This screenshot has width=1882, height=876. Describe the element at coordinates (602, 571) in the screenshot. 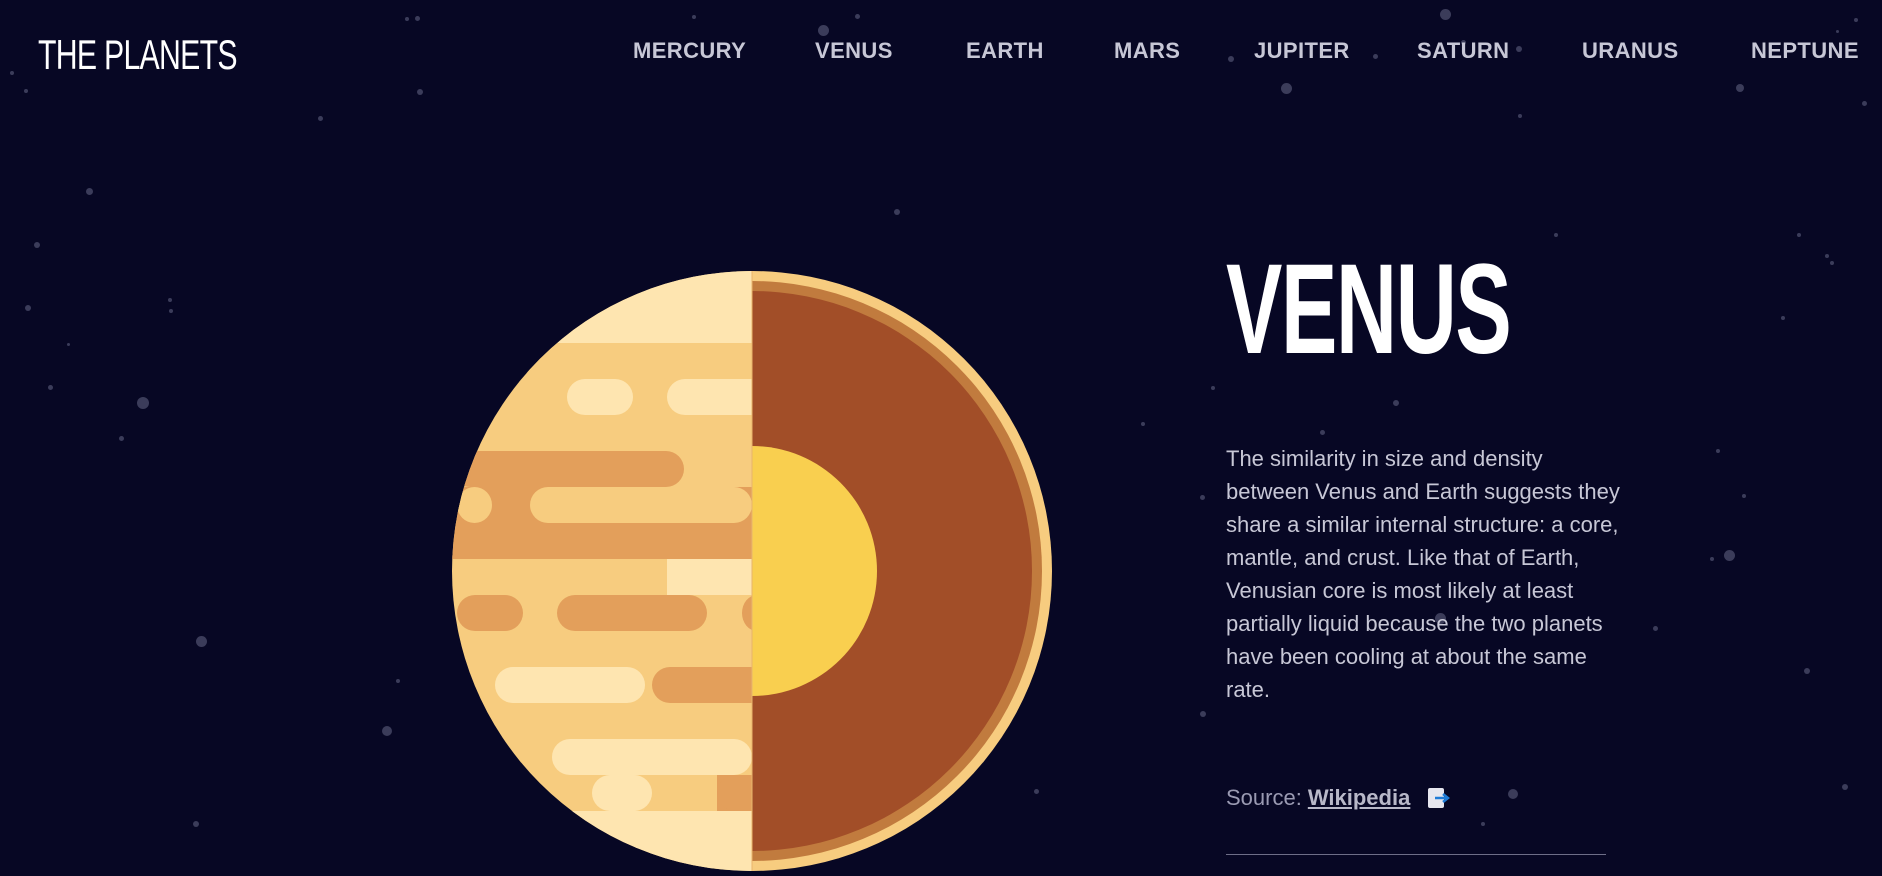

I see `venus-surface` at that location.